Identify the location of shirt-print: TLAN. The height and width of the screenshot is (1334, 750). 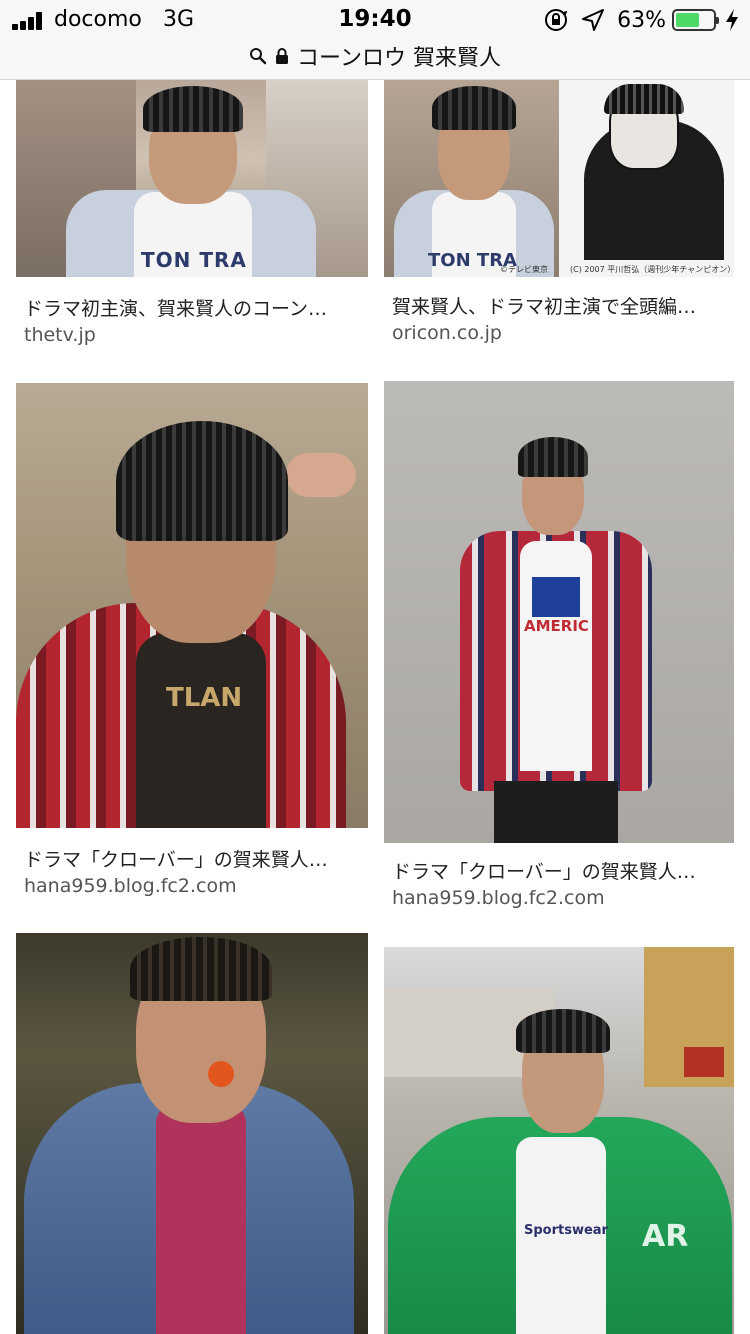
(204, 698).